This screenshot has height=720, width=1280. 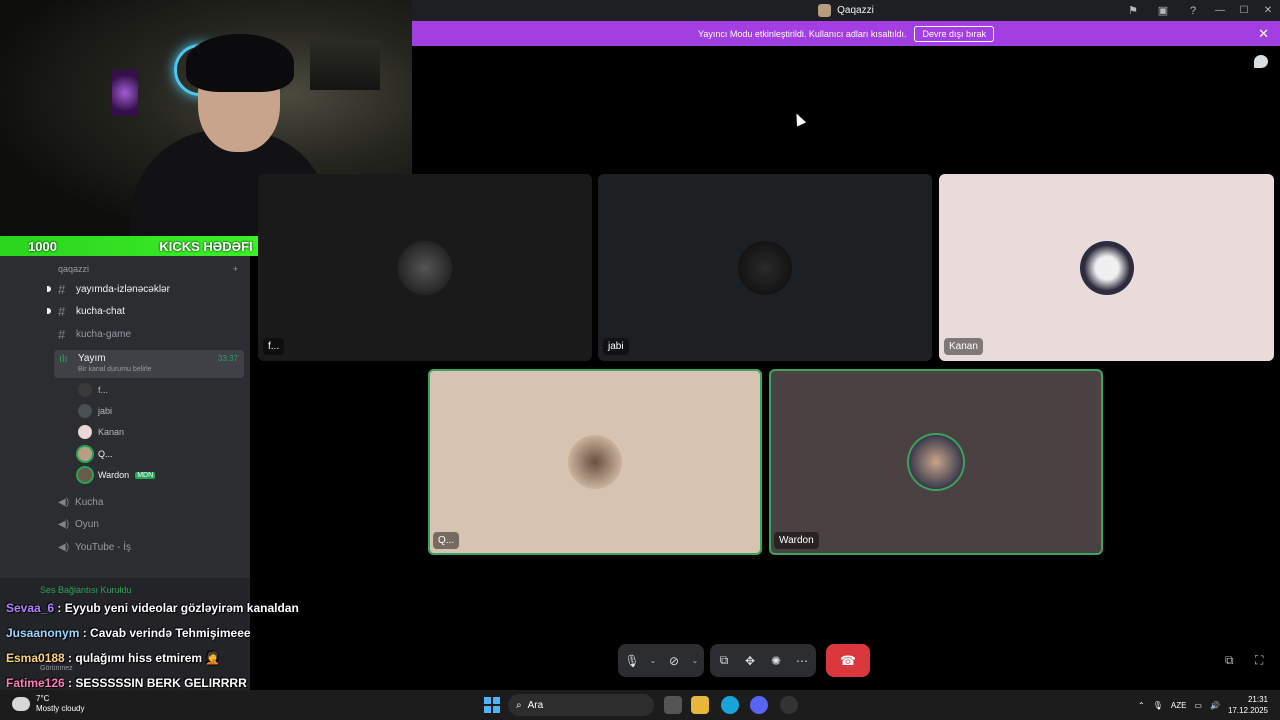 I want to click on channel-item: # yayımda-izlənəcəklər, so click(x=145, y=289).